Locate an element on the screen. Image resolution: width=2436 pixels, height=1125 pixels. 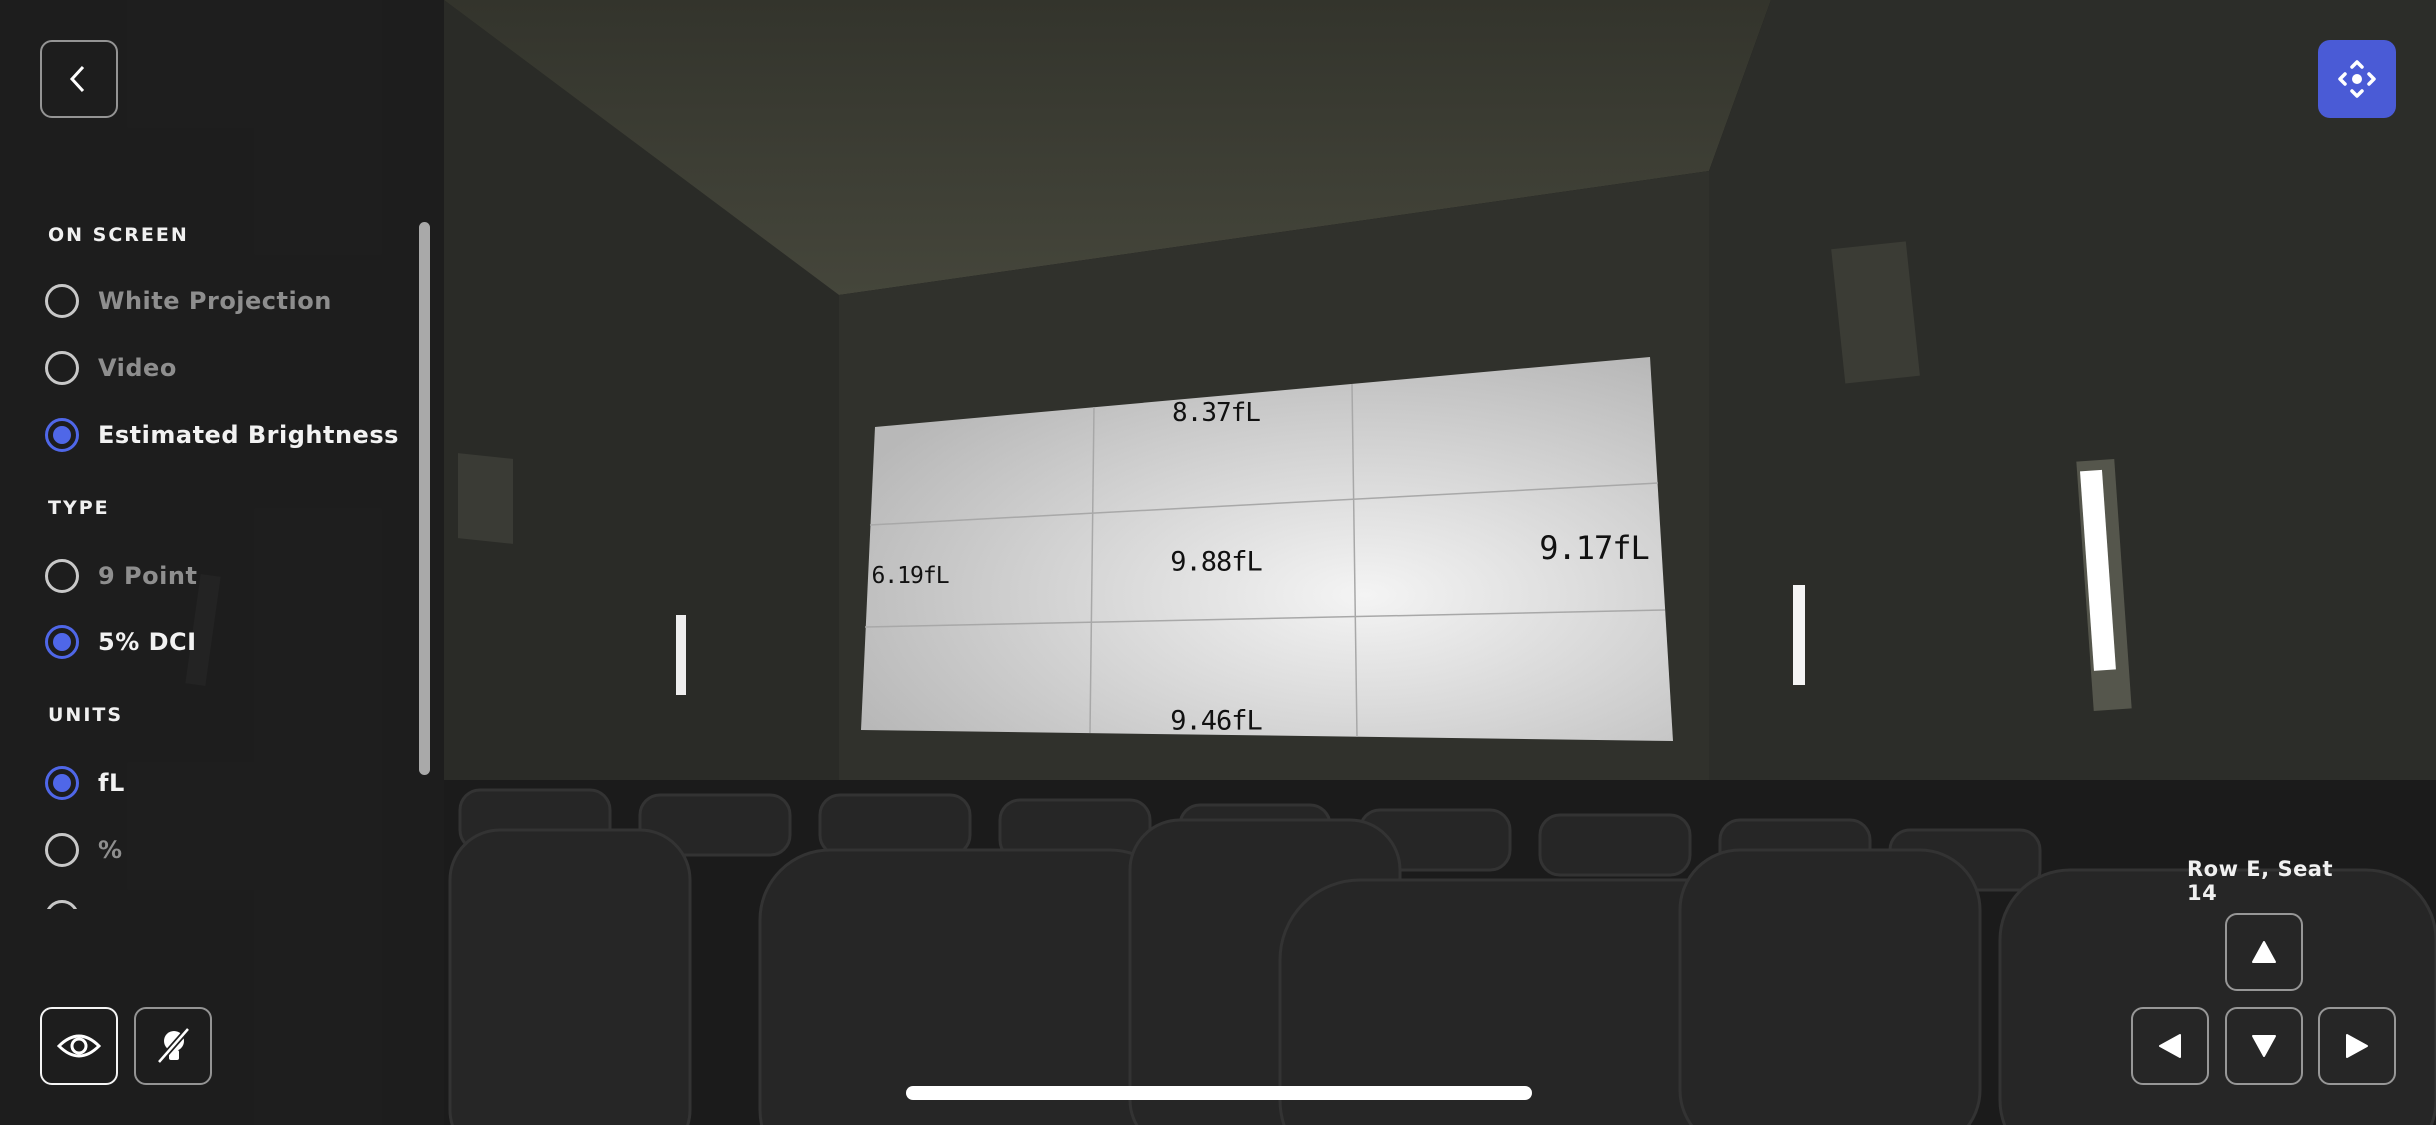
triangle-right-icon is located at coordinates (2357, 1046).